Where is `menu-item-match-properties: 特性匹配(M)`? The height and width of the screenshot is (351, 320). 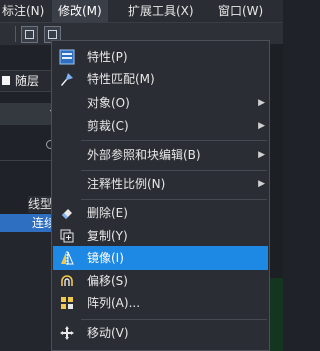 menu-item-match-properties: 特性匹配(M) is located at coordinates (160, 79).